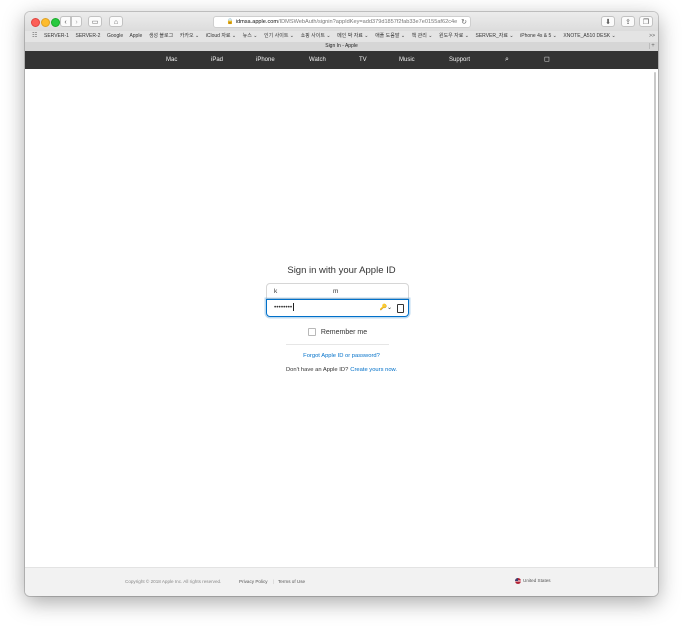  Describe the element at coordinates (537, 581) in the screenshot. I see `locale-label: United States` at that location.